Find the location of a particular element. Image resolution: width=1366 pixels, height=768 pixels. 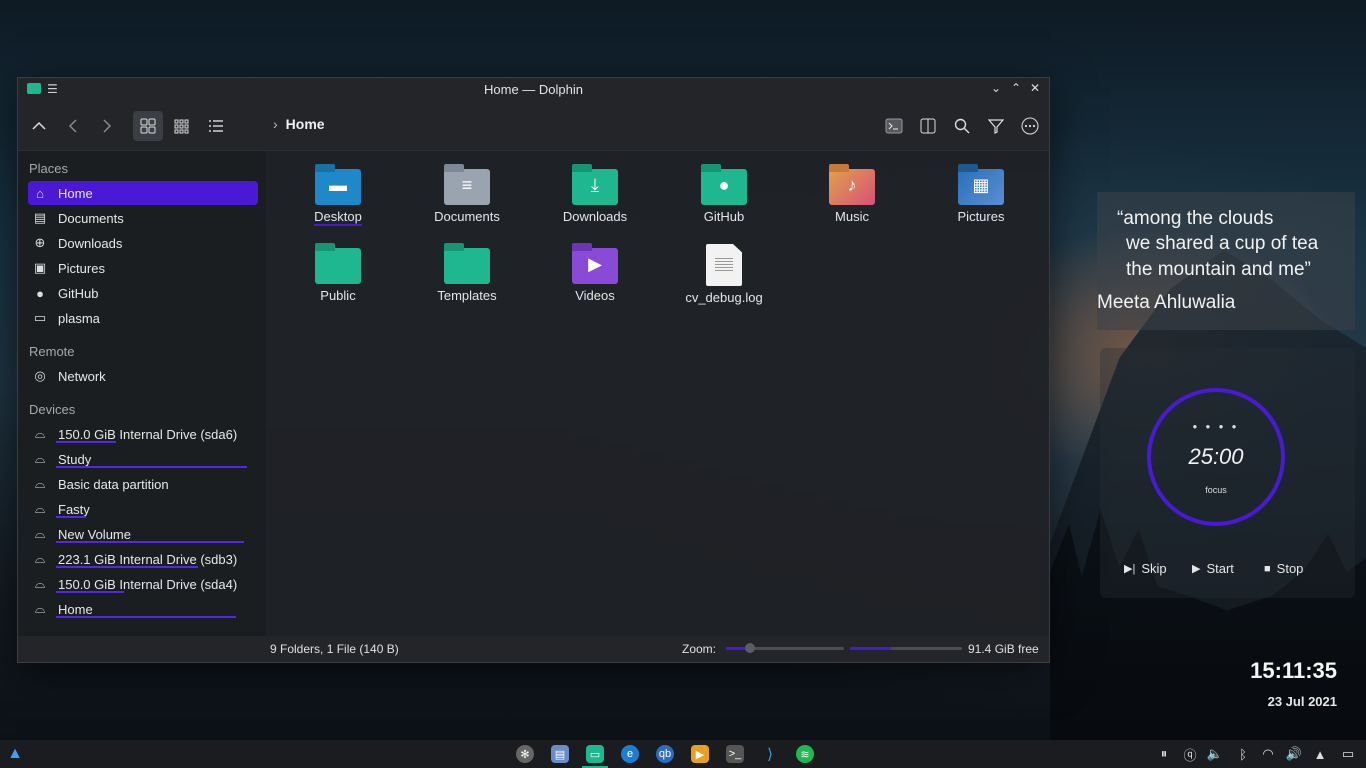

file-name: Public is located at coordinates (338, 295).